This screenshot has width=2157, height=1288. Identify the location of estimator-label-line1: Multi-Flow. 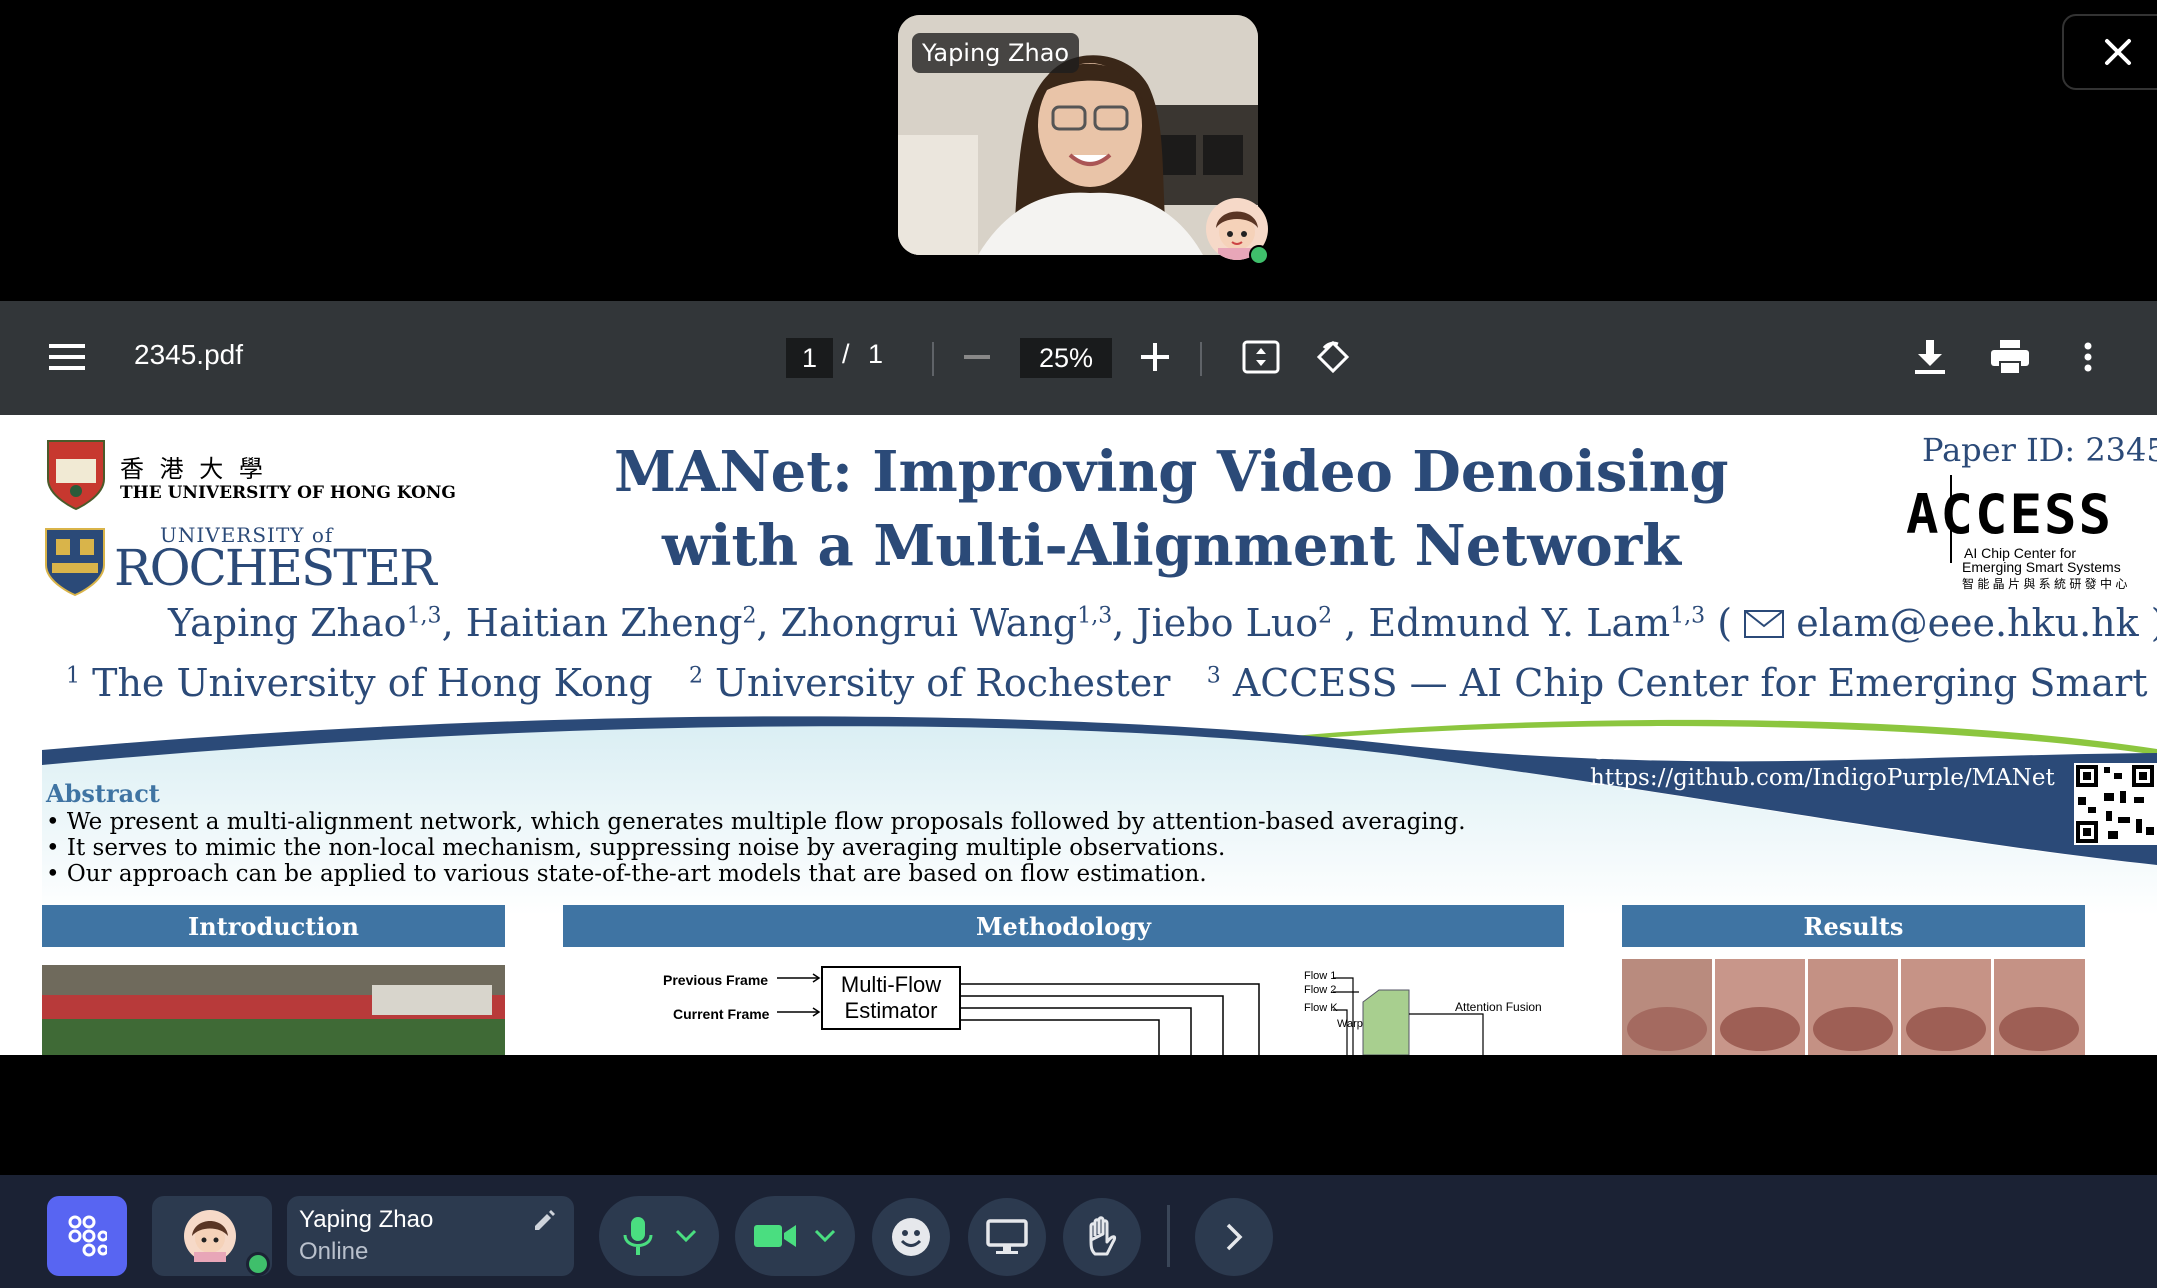
(891, 984).